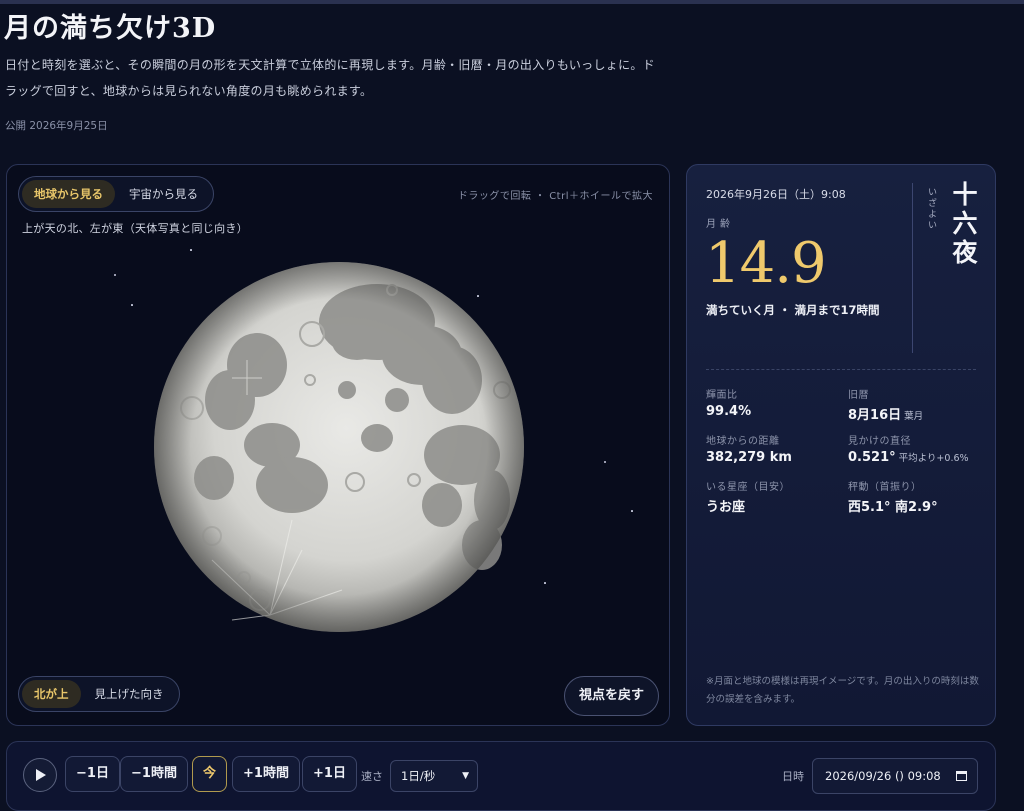 This screenshot has height=811, width=1024. I want to click on datetime-input: 2026/09/26 () 09:08, so click(895, 776).